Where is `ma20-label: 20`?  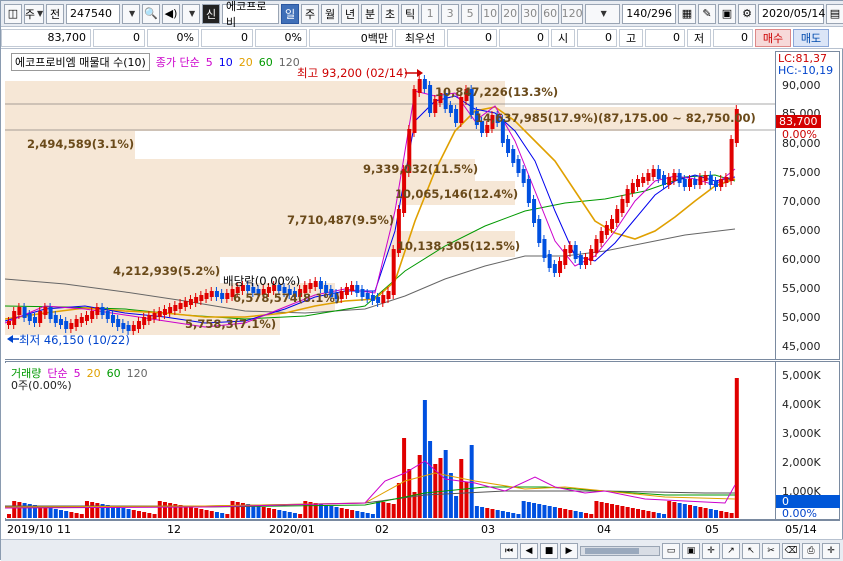
ma20-label: 20 is located at coordinates (245, 62).